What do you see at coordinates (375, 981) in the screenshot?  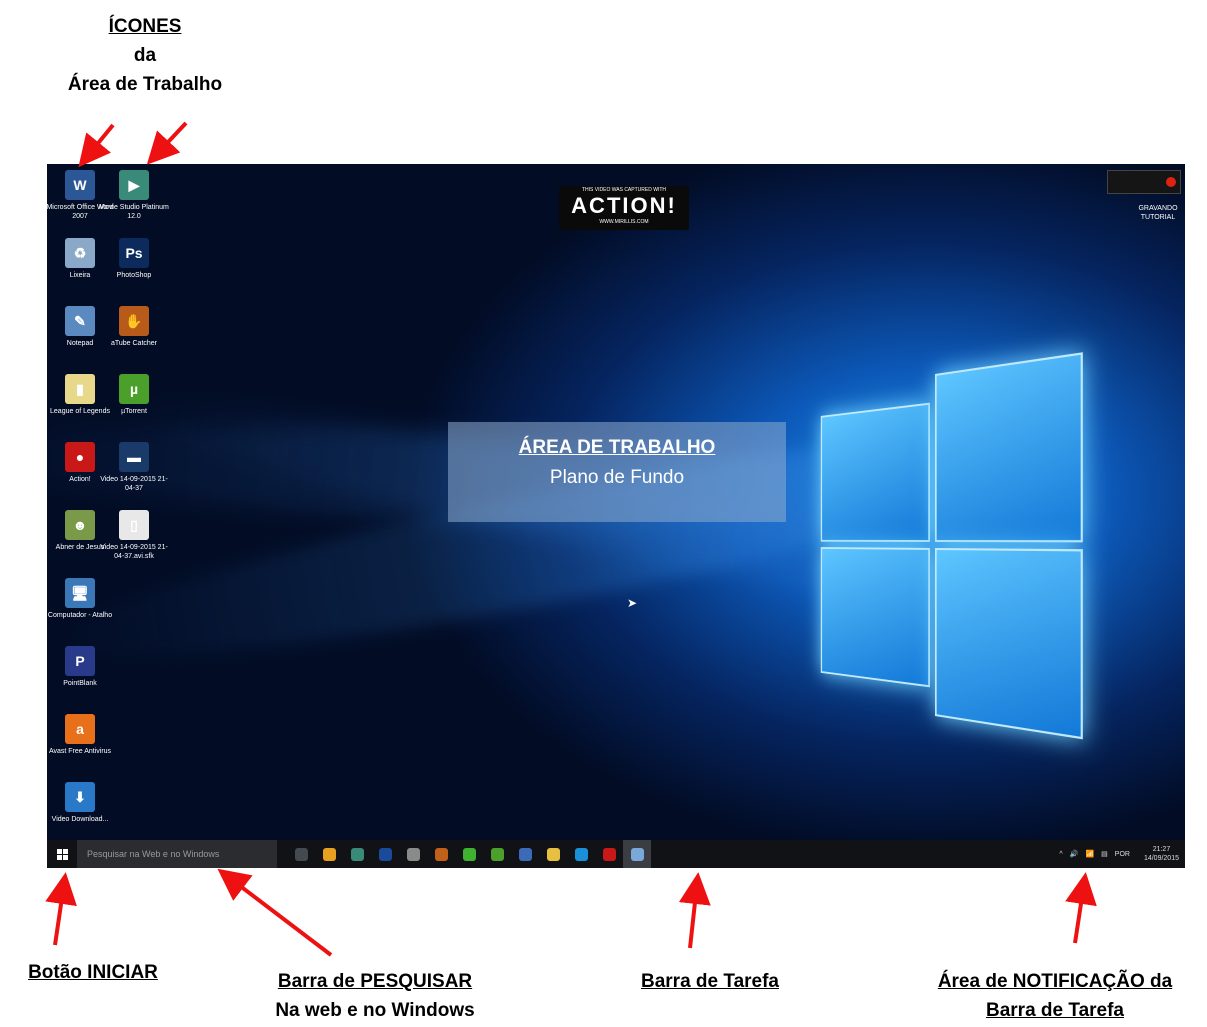 I see `label-search-line-1: Barra de PESQUISAR` at bounding box center [375, 981].